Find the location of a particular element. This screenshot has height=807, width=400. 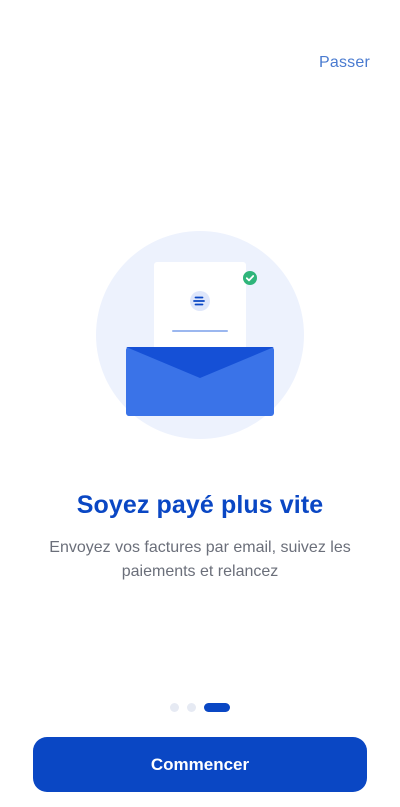

envelope-icon is located at coordinates (200, 381).